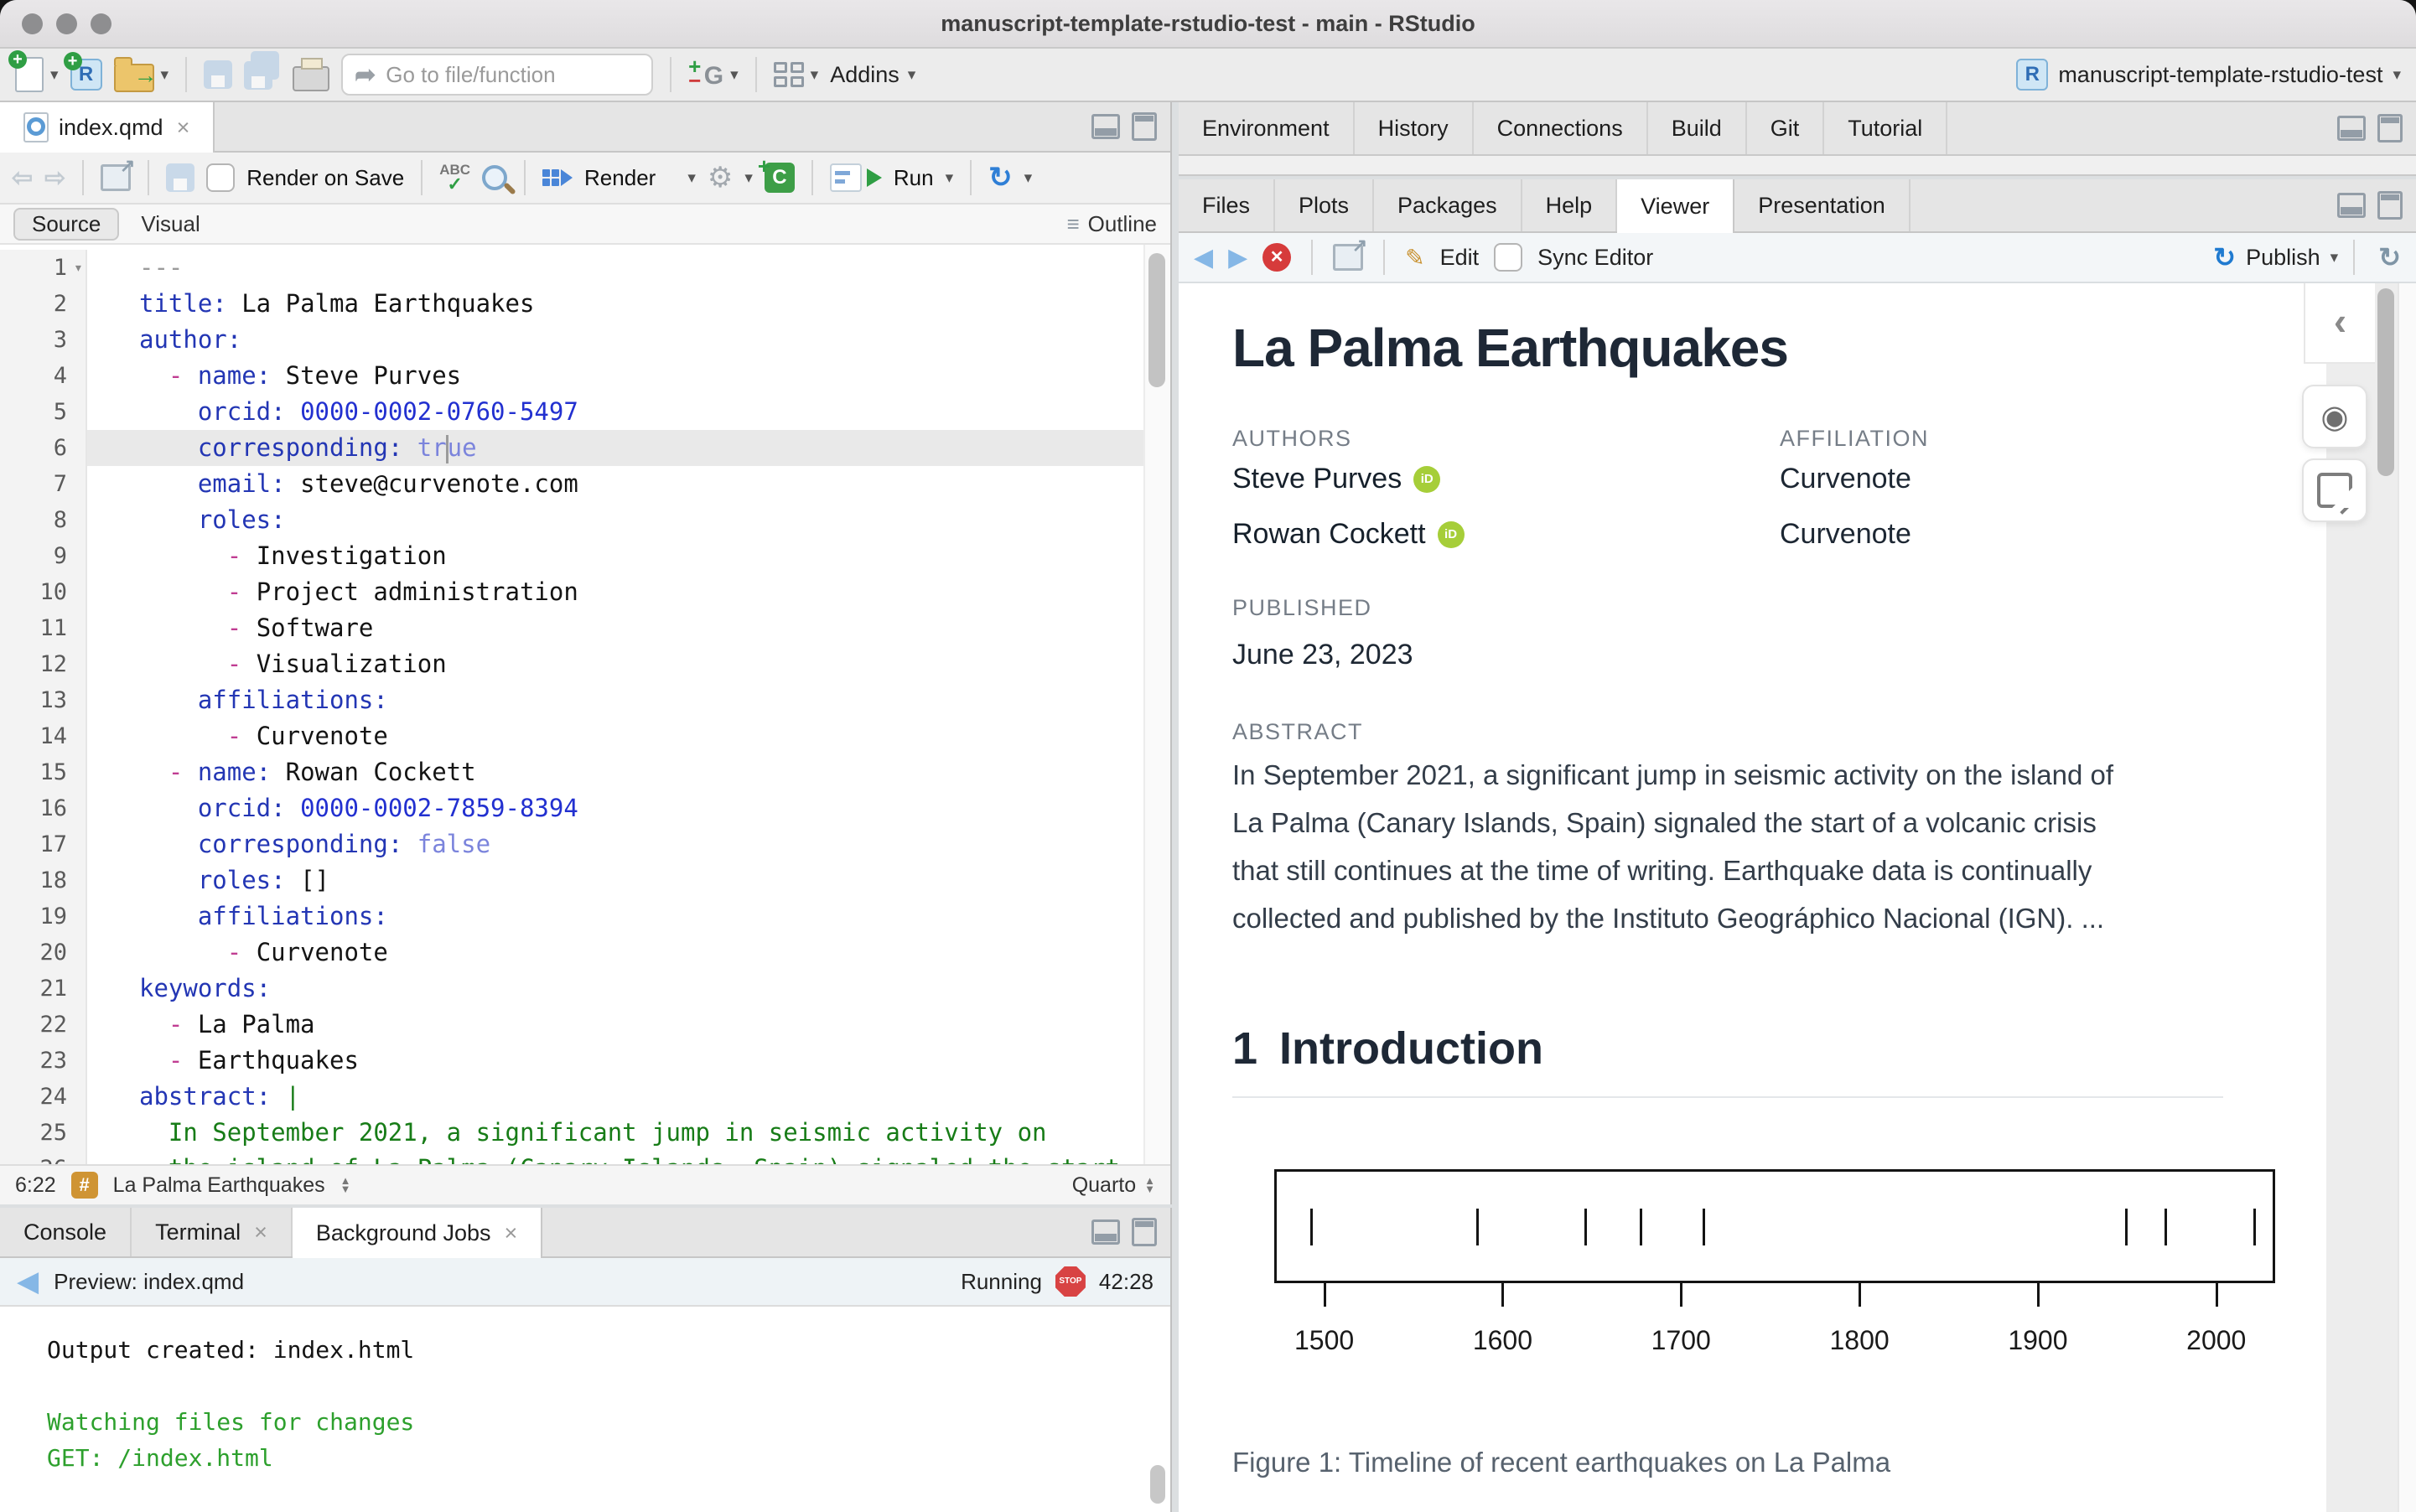  Describe the element at coordinates (2389, 257) in the screenshot. I see `refresh-icon: ↻` at that location.